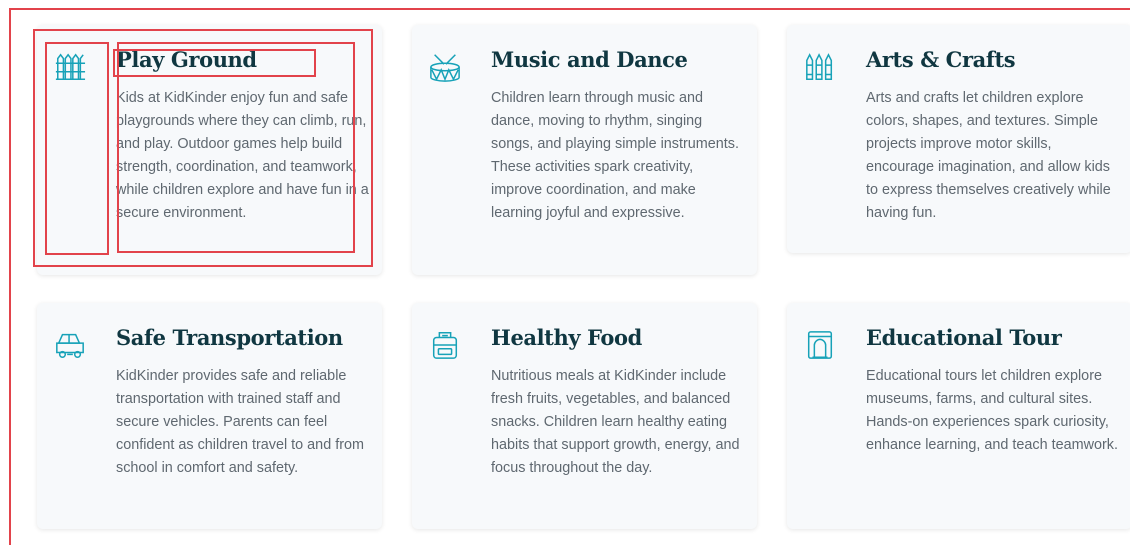 This screenshot has width=1130, height=545. What do you see at coordinates (70, 346) in the screenshot?
I see `school-bus-icon` at bounding box center [70, 346].